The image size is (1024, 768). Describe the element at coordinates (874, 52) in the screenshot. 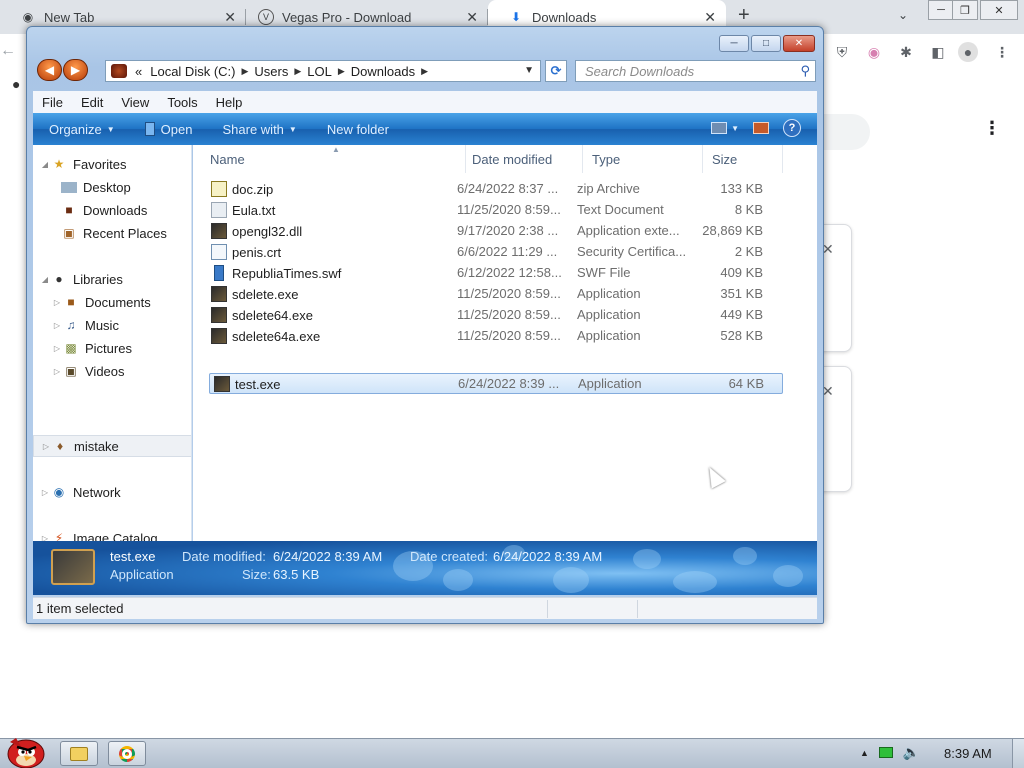

I see `extension-flag-icon: ◉` at that location.